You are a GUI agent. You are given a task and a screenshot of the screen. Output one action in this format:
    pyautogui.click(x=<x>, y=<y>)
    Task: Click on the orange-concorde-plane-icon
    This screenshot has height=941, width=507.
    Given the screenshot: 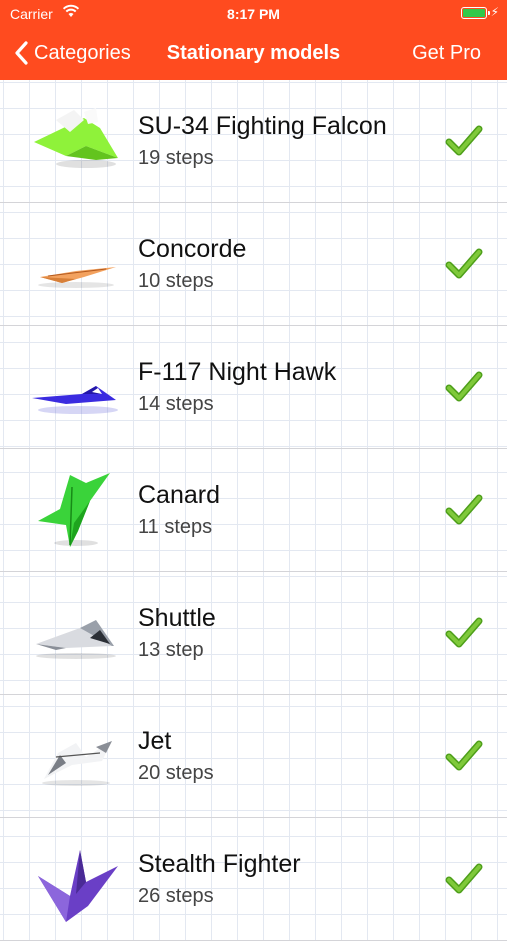 What is the action you would take?
    pyautogui.click(x=77, y=277)
    